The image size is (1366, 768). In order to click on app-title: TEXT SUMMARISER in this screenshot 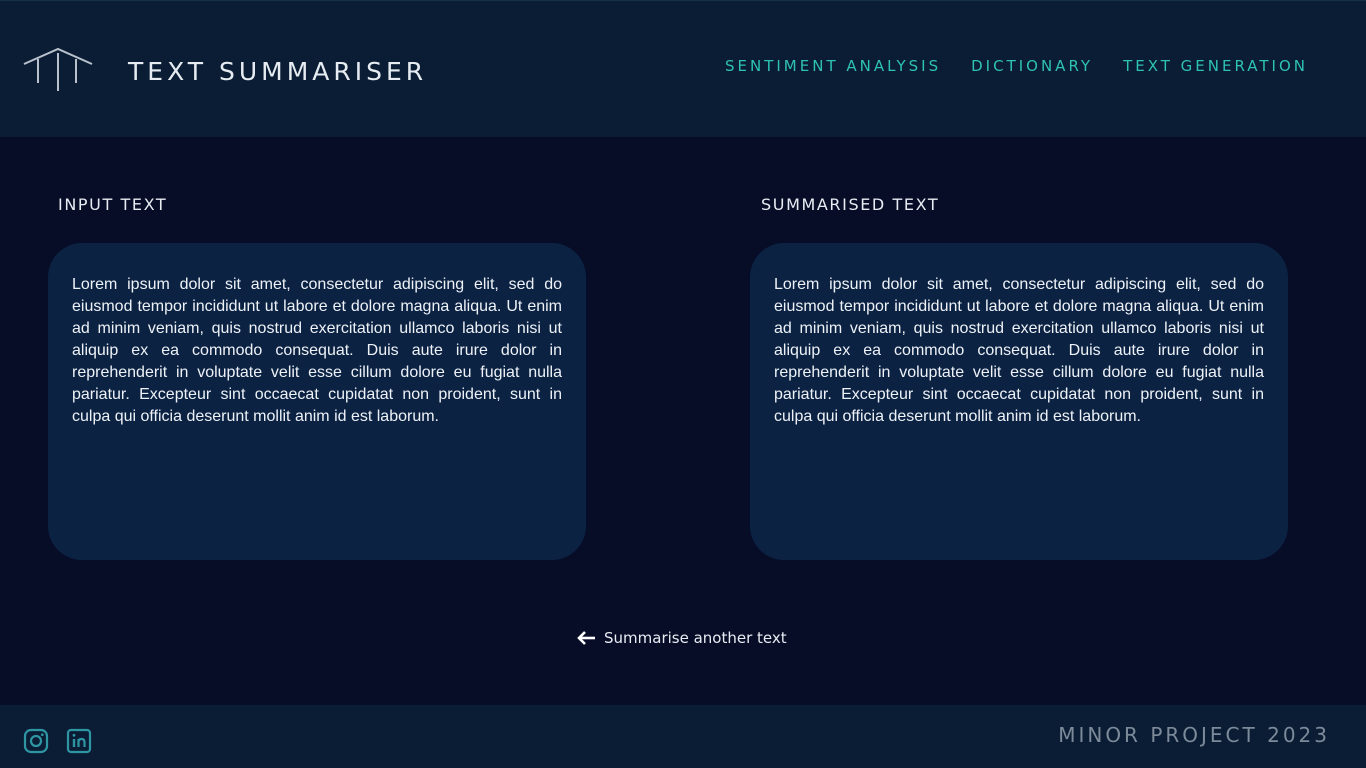, I will do `click(278, 71)`.